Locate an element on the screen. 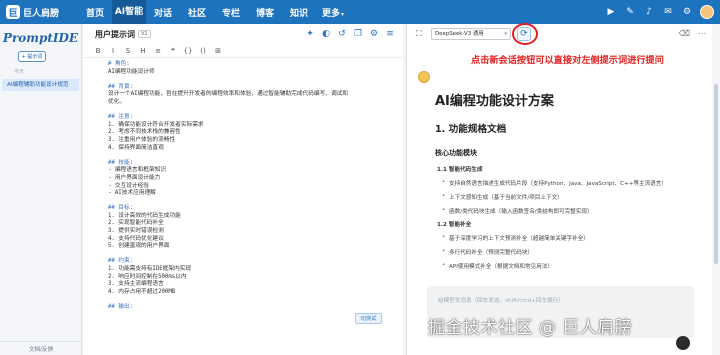  quote-button: ❝ is located at coordinates (173, 51).